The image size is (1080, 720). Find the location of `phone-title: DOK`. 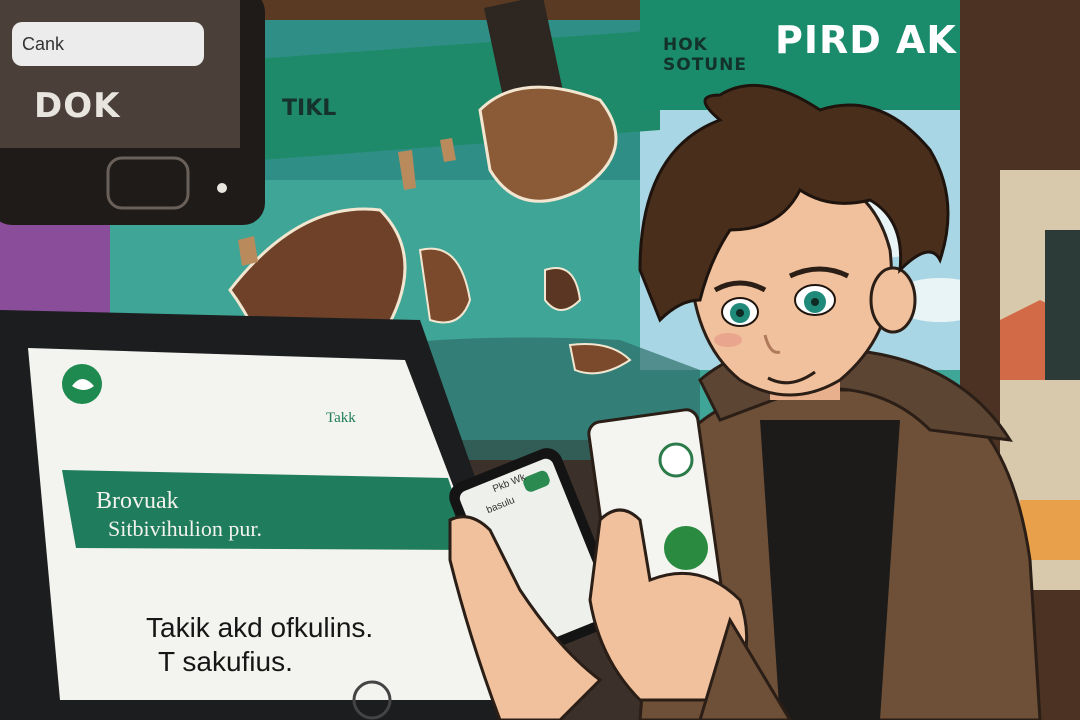

phone-title: DOK is located at coordinates (77, 106).